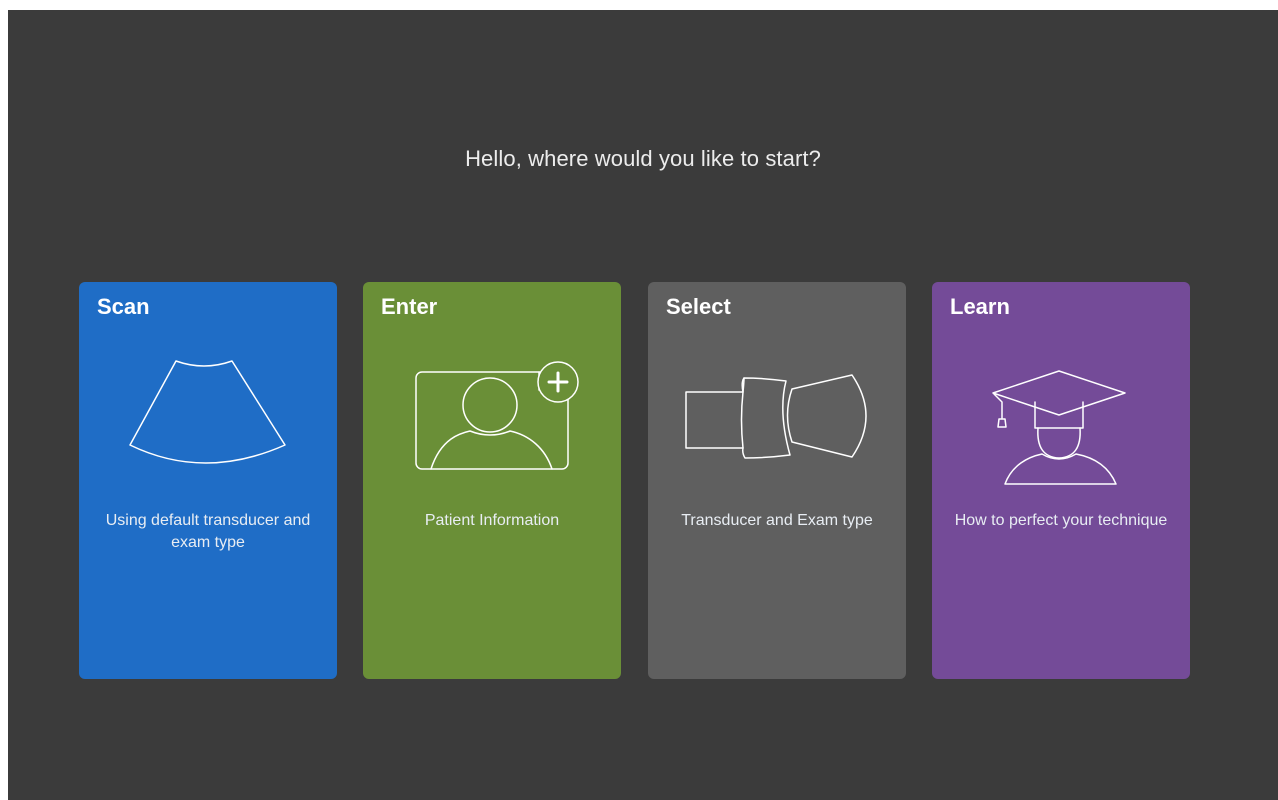  I want to click on learn-card: Learn How to perfect your technique, so click(1061, 480).